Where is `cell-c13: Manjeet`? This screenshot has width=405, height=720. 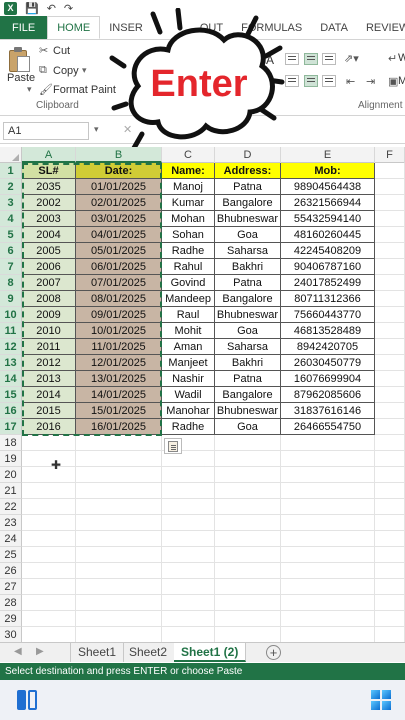 cell-c13: Manjeet is located at coordinates (188, 363).